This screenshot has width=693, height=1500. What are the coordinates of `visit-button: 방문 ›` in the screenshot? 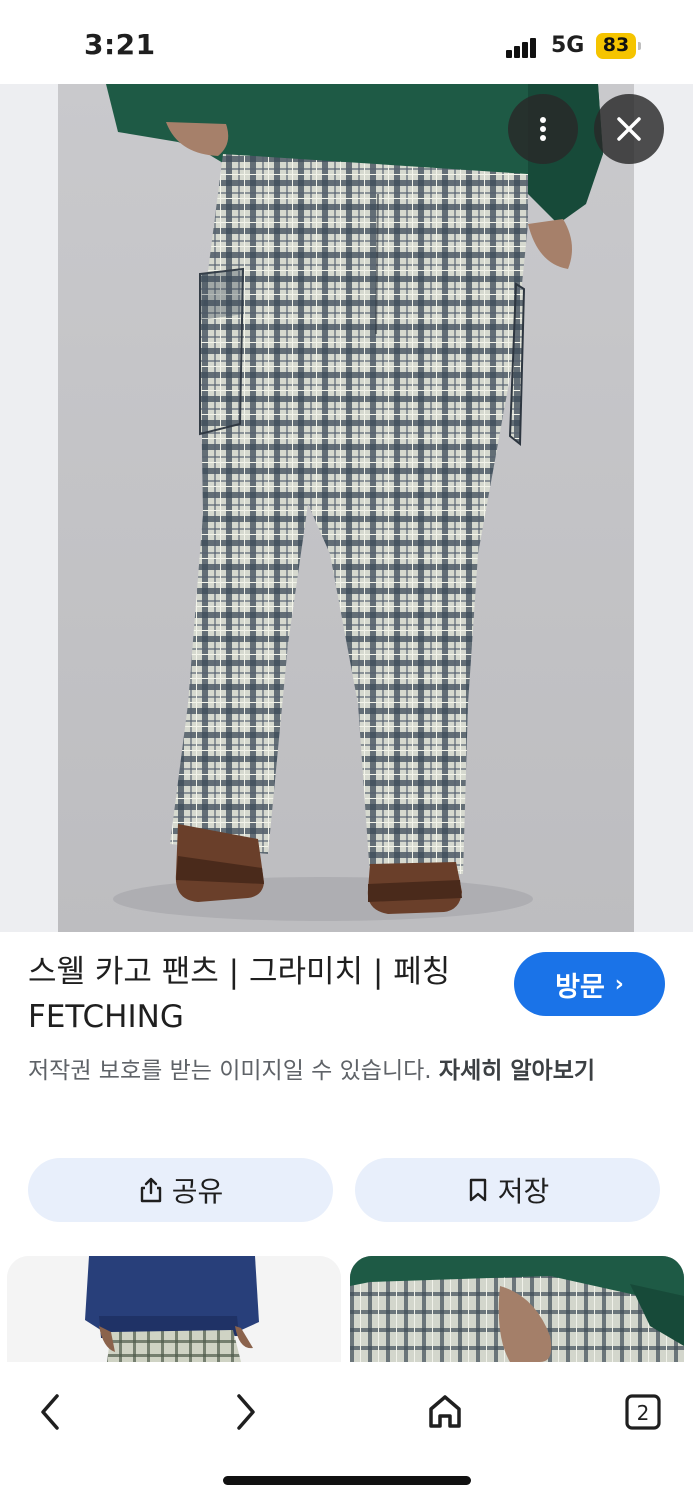 It's located at (589, 984).